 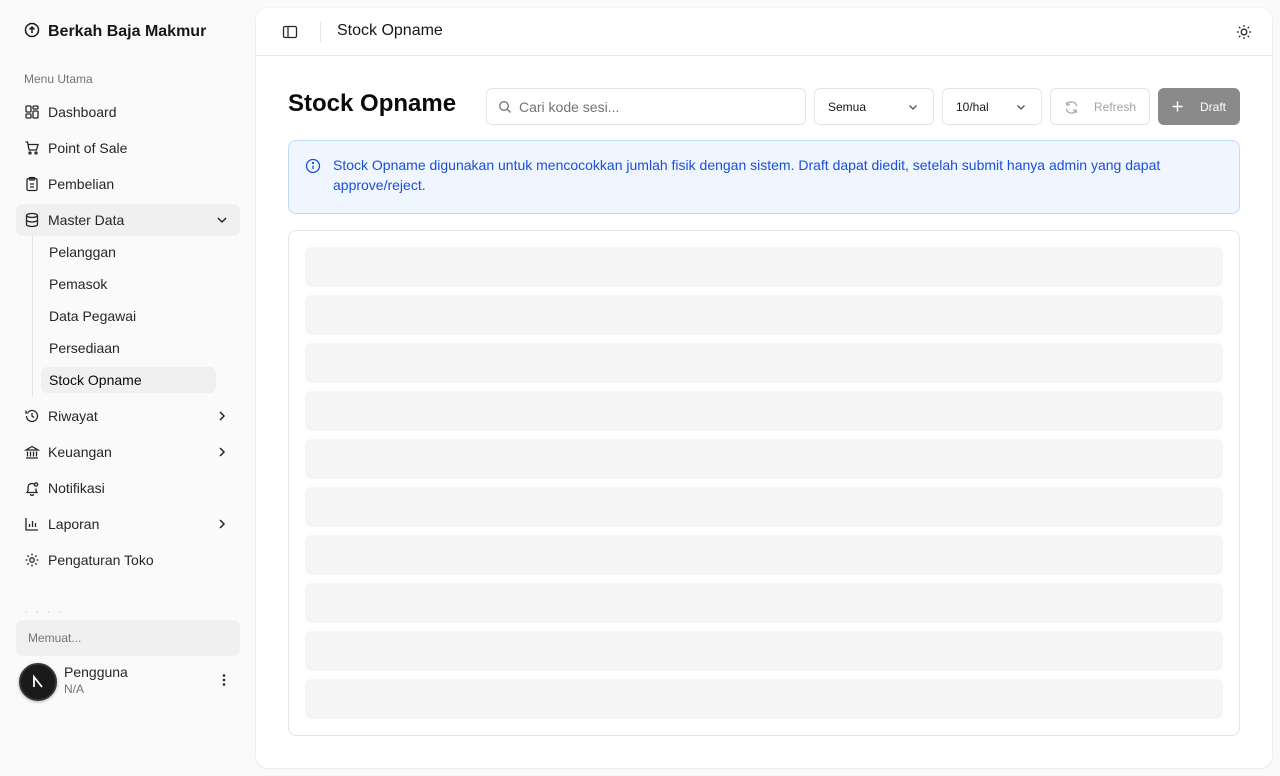 I want to click on info-icon, so click(x=313, y=166).